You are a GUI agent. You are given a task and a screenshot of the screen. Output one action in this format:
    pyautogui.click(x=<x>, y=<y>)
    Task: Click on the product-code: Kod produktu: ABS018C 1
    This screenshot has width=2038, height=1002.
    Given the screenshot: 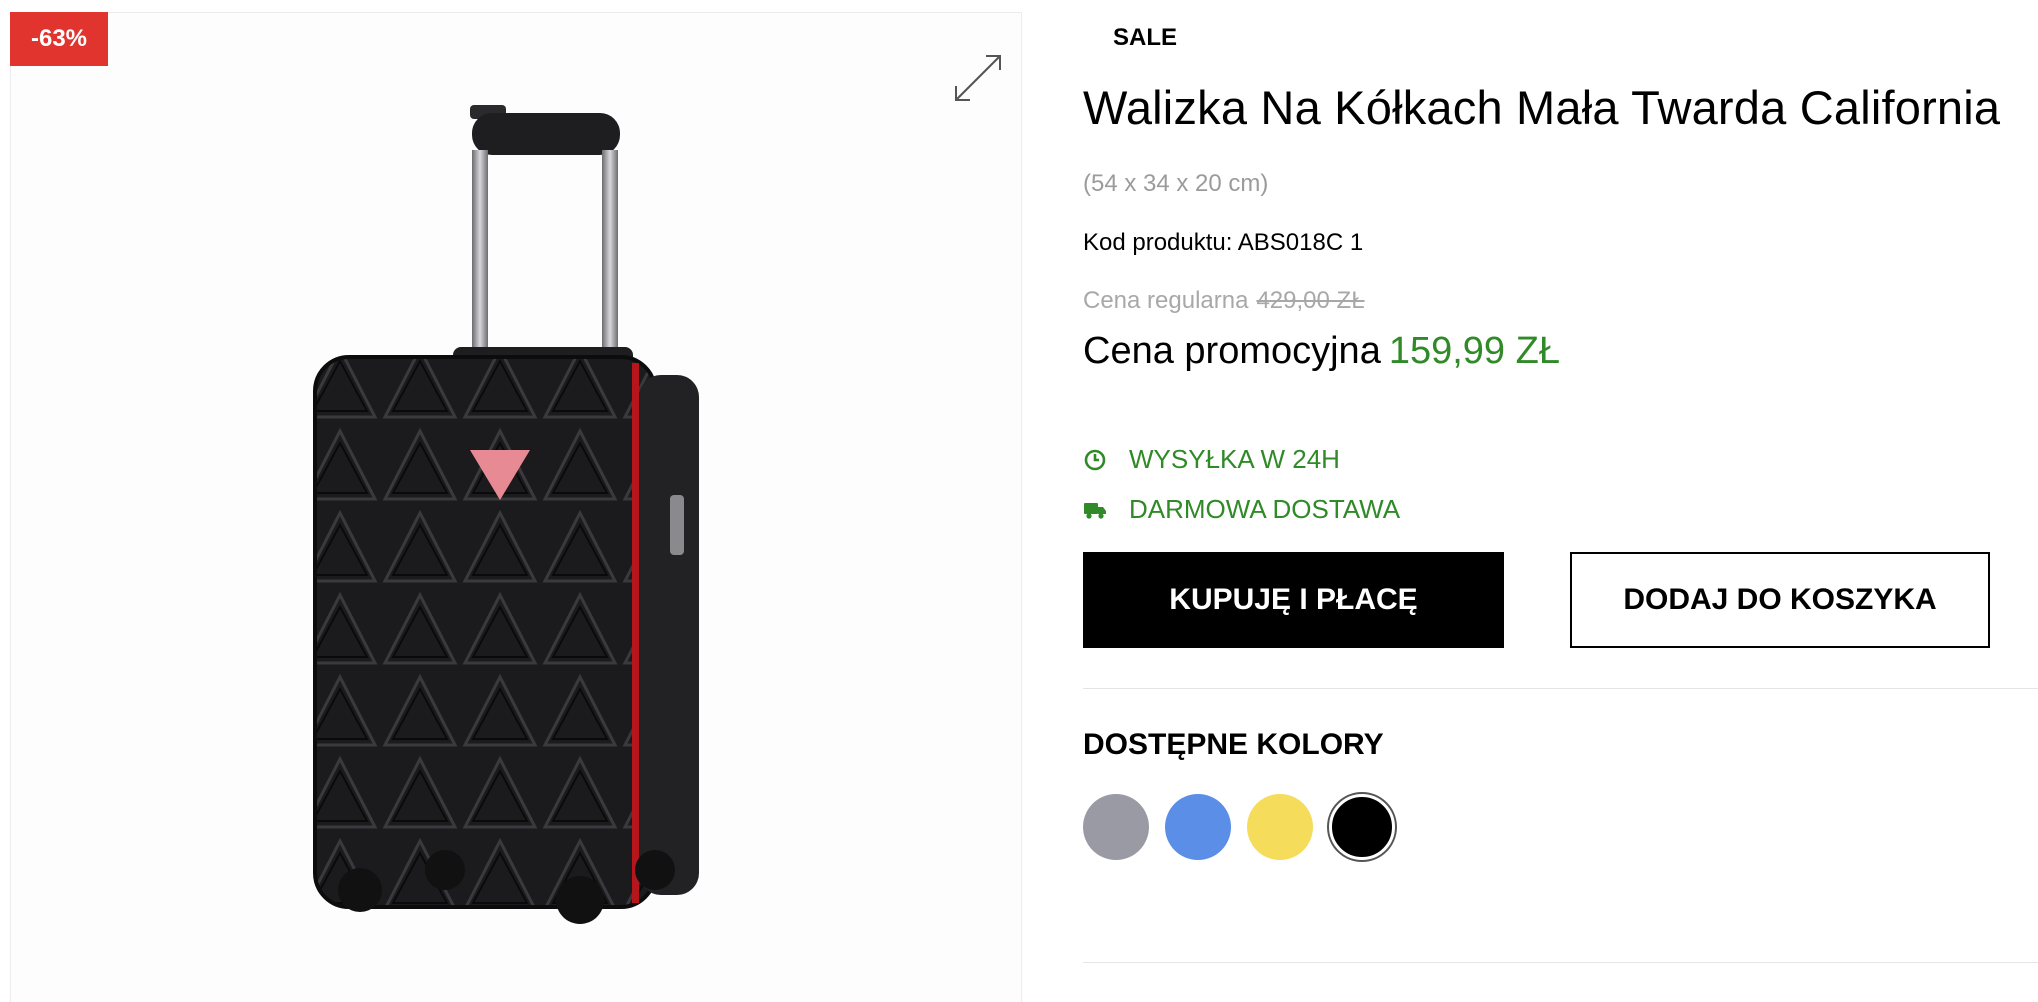 What is the action you would take?
    pyautogui.click(x=1223, y=242)
    